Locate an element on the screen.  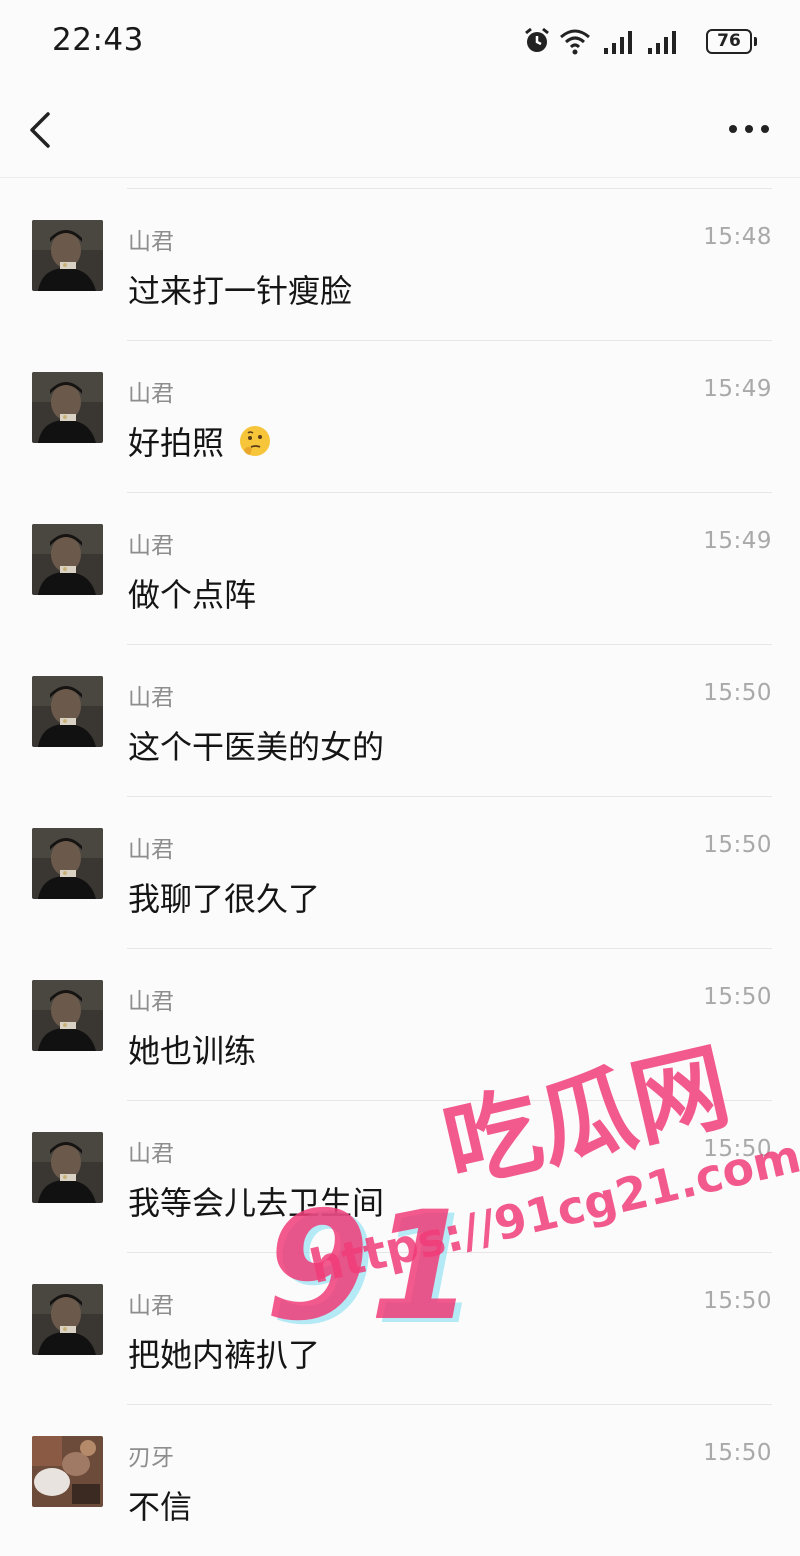
message-row: 山君 15:50 我聊了很久了 is located at coordinates (400, 862).